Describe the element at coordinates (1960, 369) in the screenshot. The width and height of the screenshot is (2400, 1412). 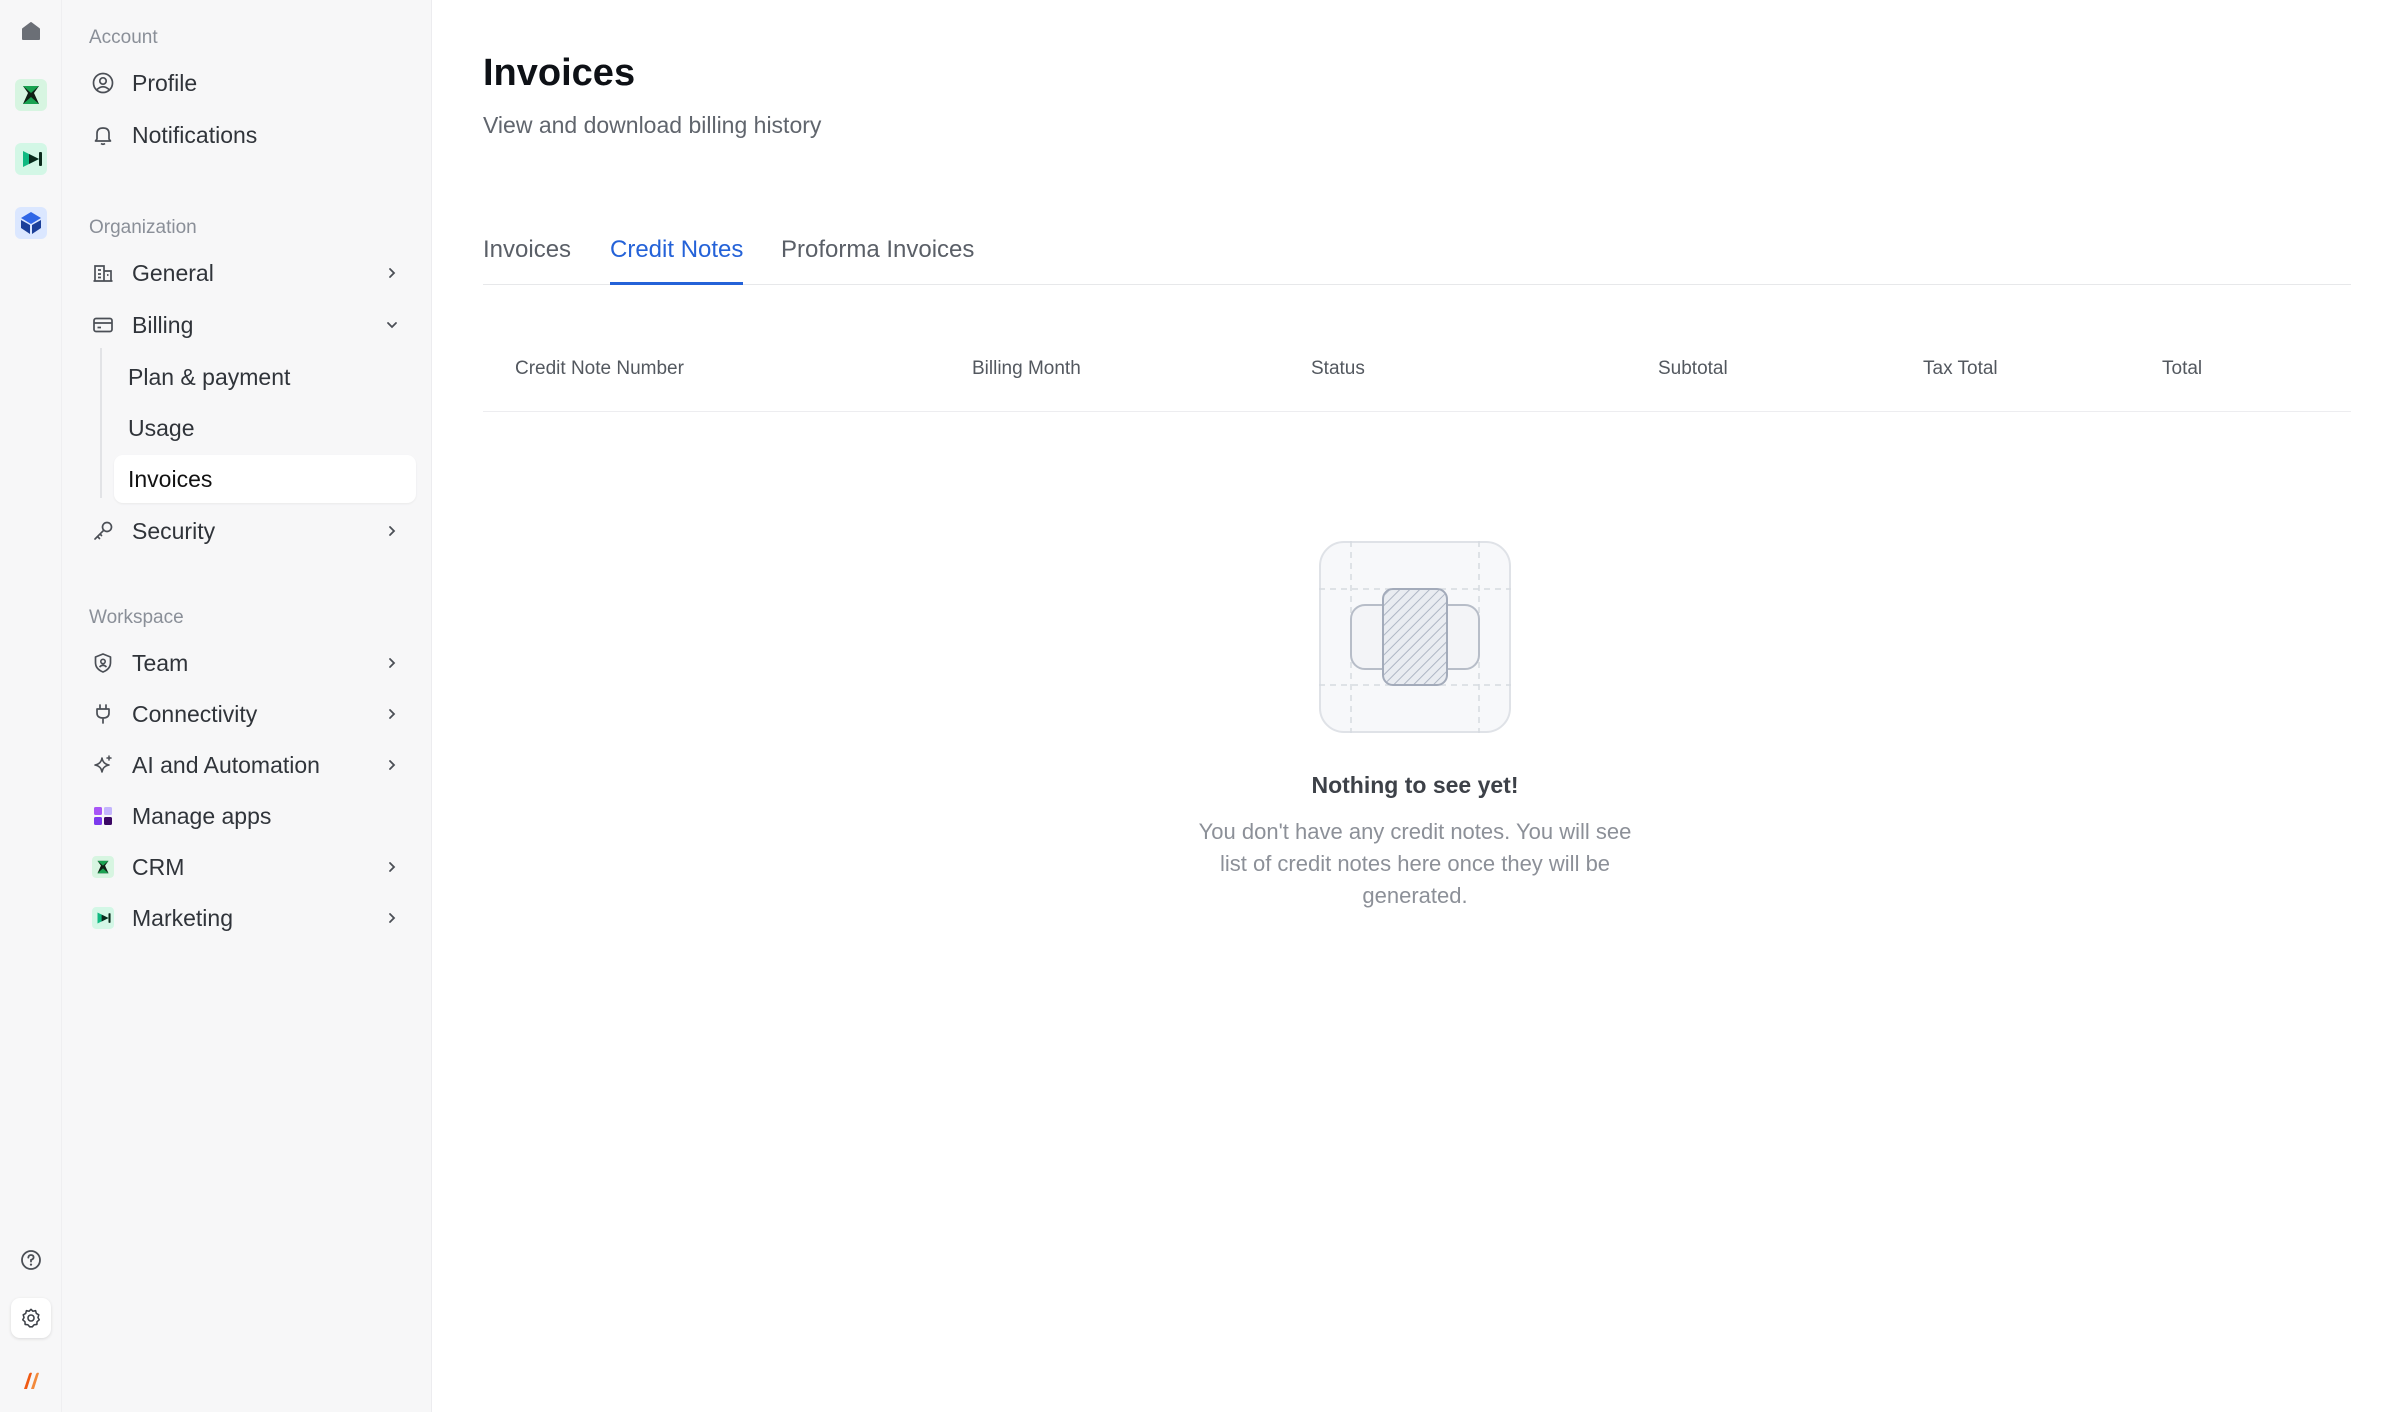
I see `column-header-tax-total: Tax Total` at that location.